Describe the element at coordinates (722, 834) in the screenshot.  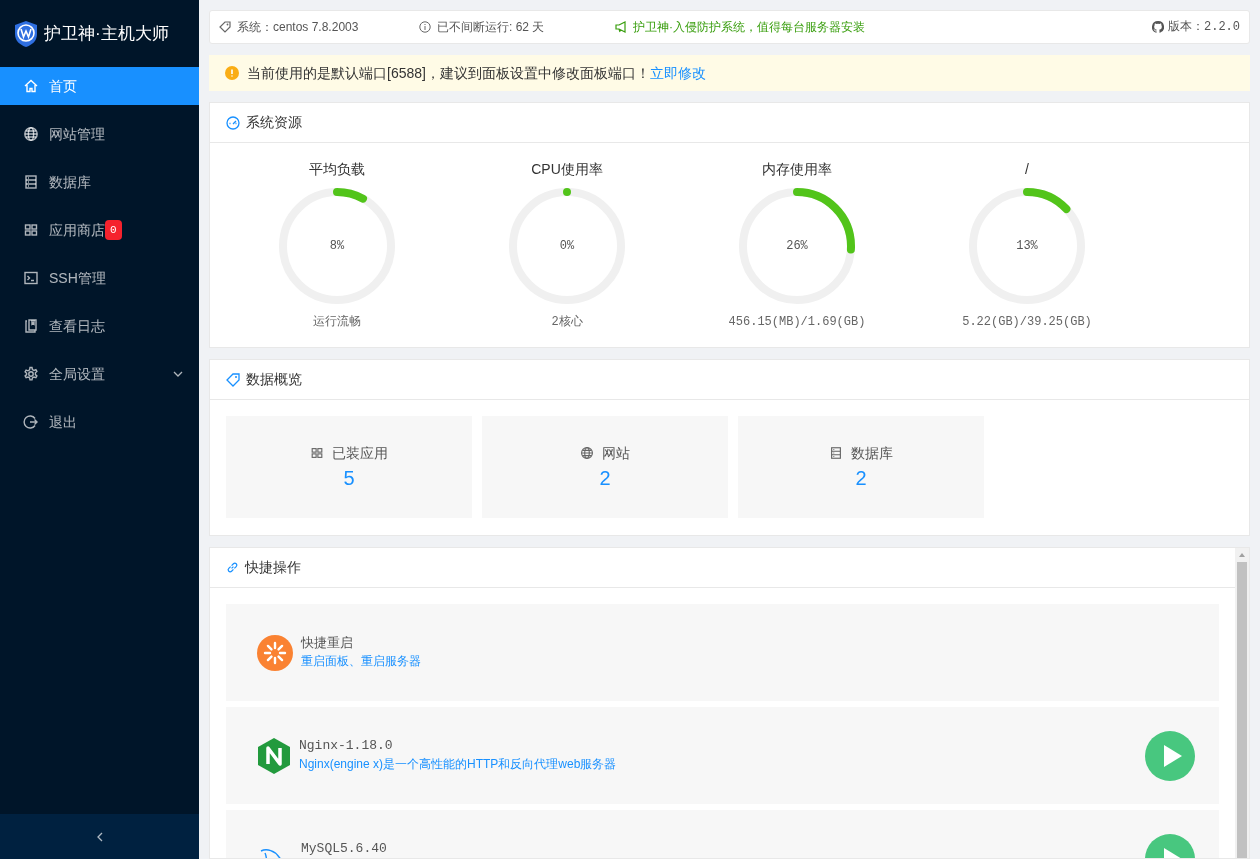
I see `action-card: MySQL5.6.40` at that location.